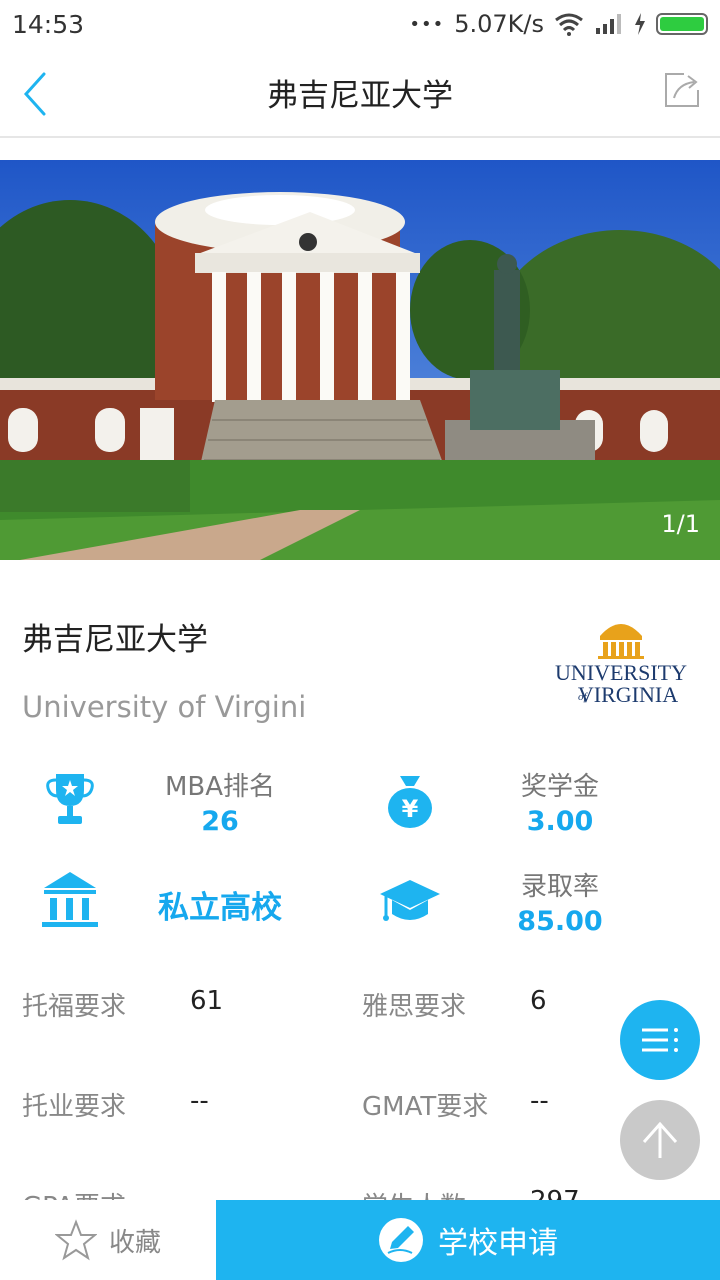 The width and height of the screenshot is (720, 1280). I want to click on wifi-icon, so click(569, 24).